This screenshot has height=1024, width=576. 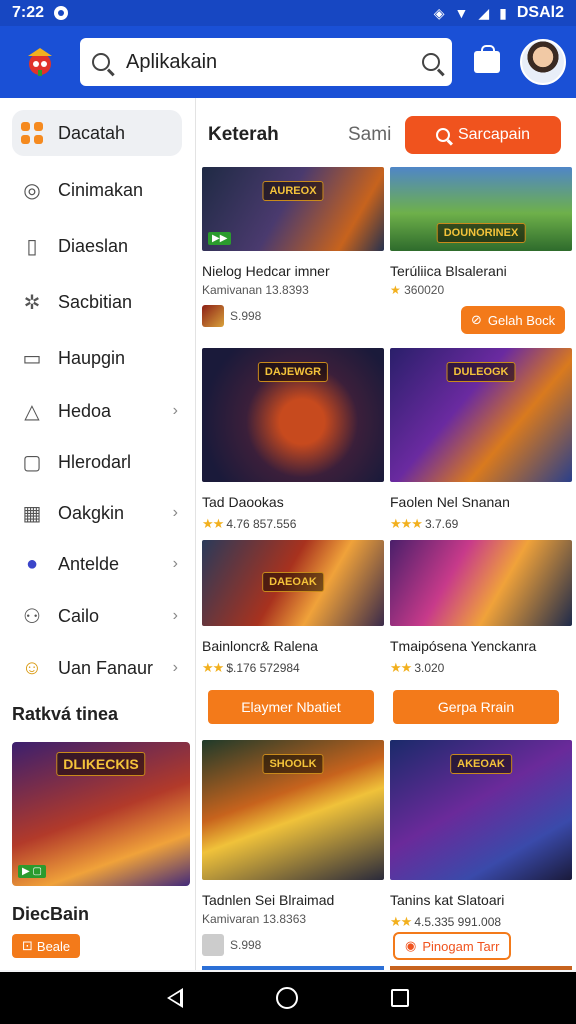 I want to click on sidebar-item-label: Oakgkin, so click(x=91, y=512).